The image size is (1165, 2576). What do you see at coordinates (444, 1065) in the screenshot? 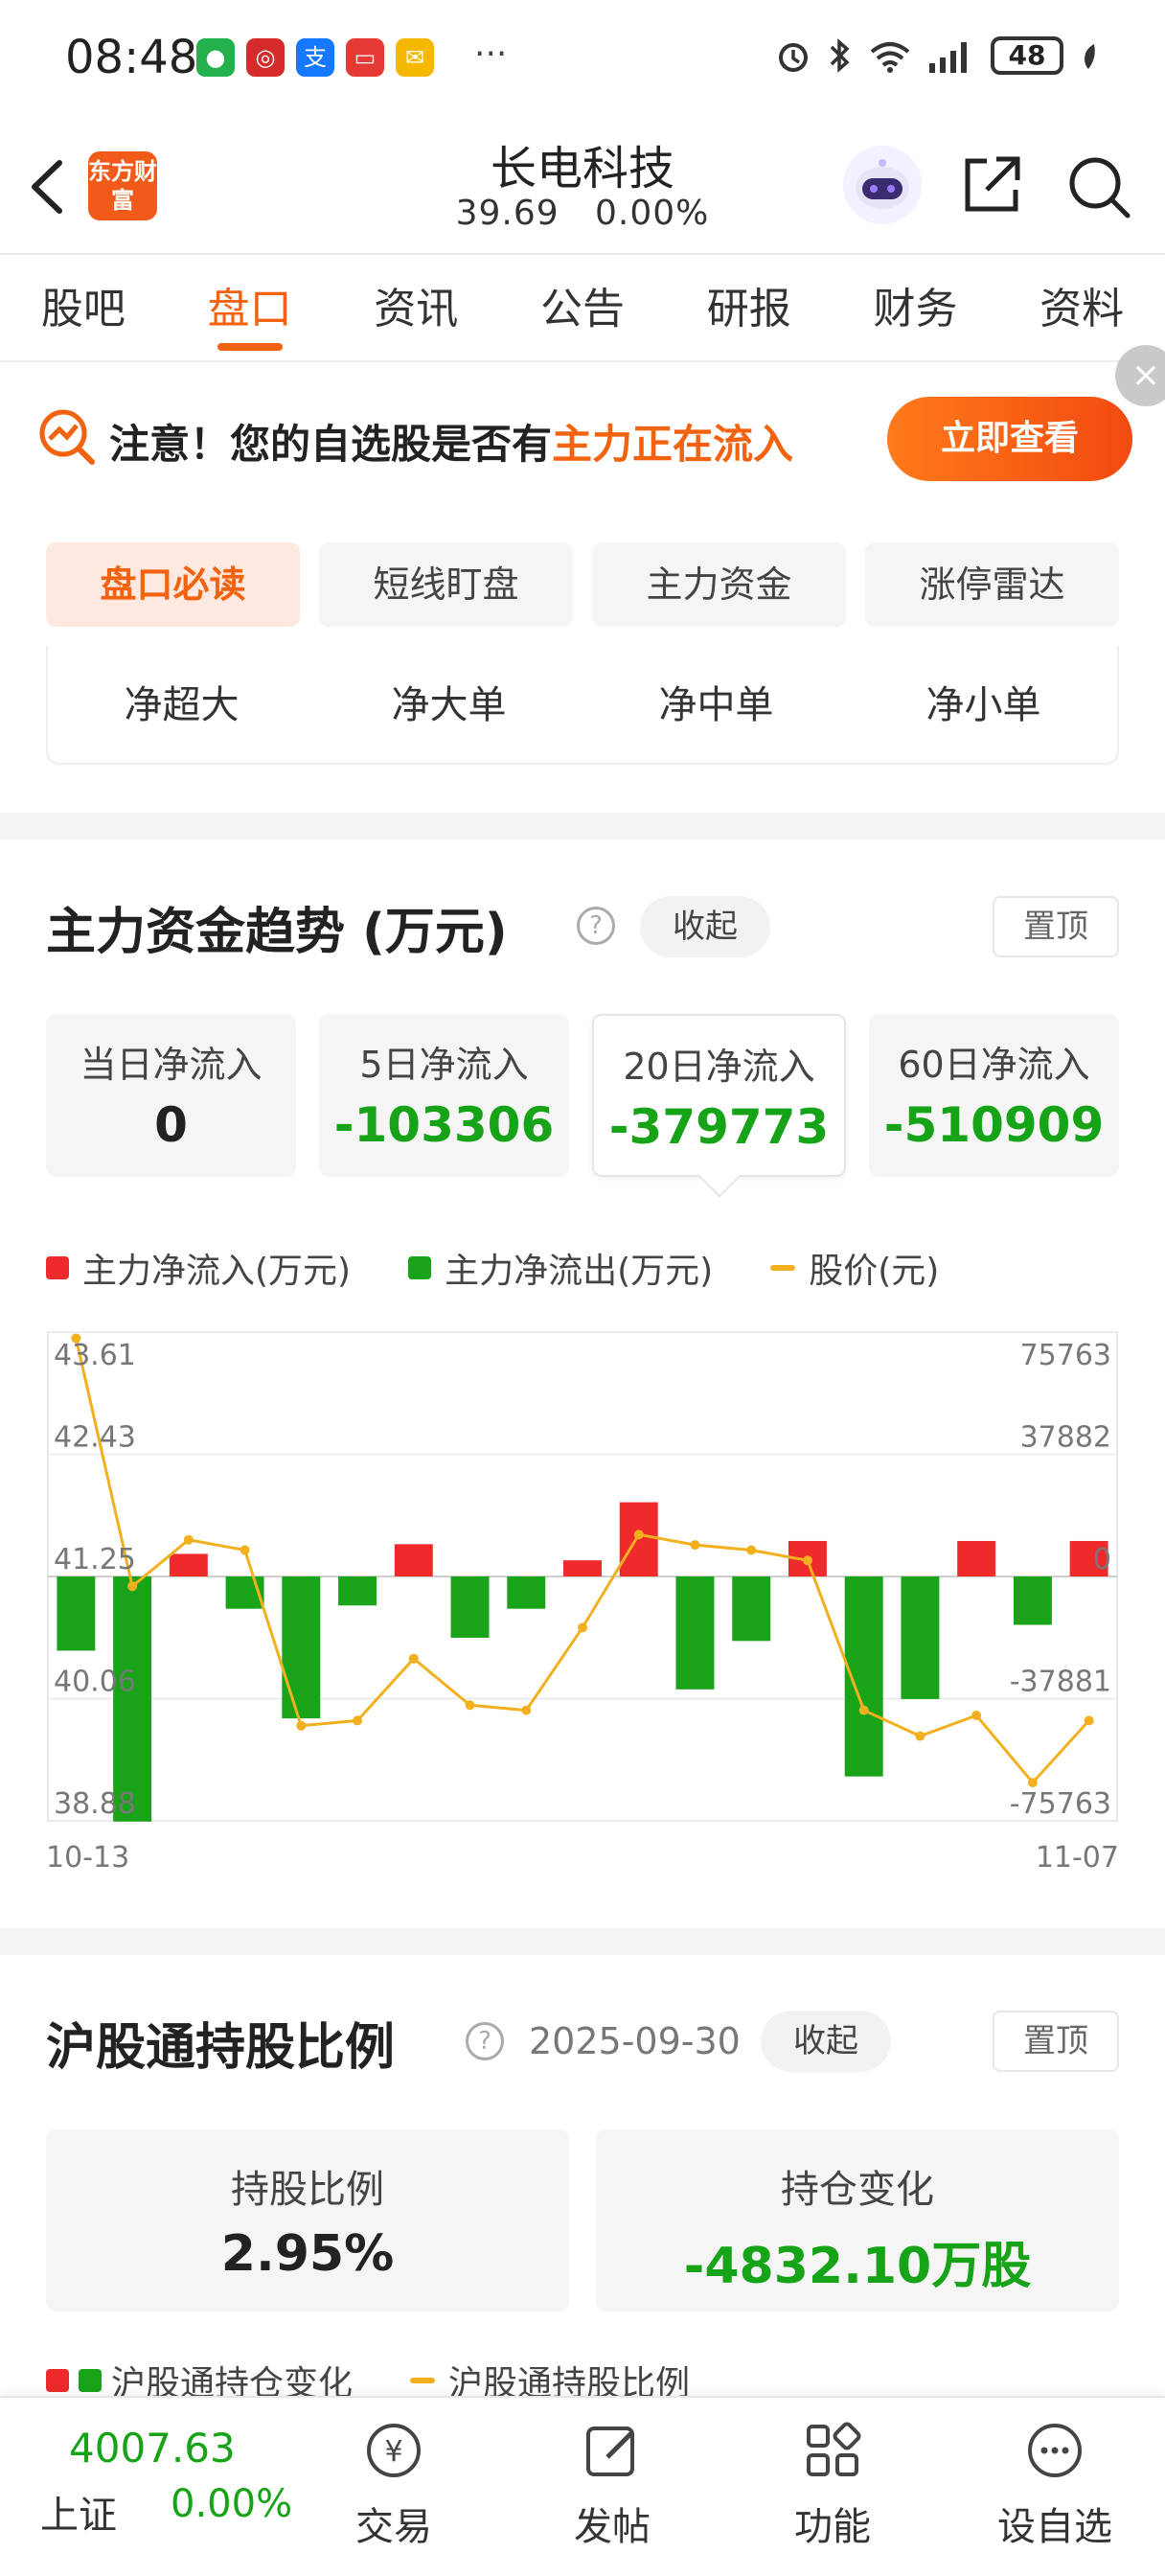
I see `stat-label: 5日净流入` at bounding box center [444, 1065].